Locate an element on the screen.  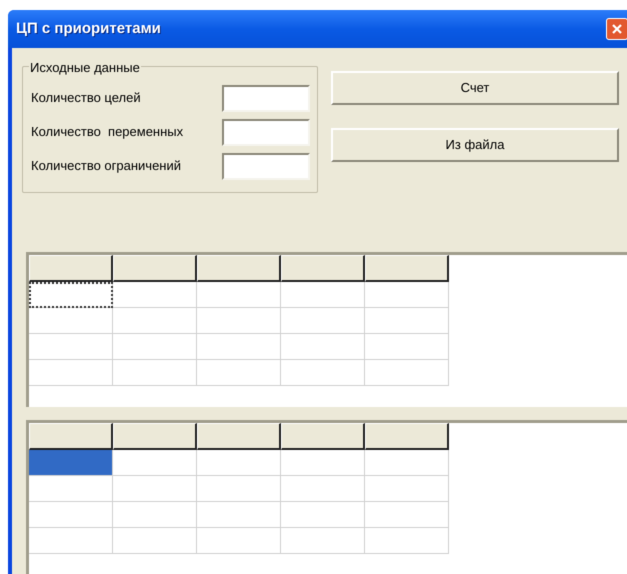
close-icon is located at coordinates (617, 29).